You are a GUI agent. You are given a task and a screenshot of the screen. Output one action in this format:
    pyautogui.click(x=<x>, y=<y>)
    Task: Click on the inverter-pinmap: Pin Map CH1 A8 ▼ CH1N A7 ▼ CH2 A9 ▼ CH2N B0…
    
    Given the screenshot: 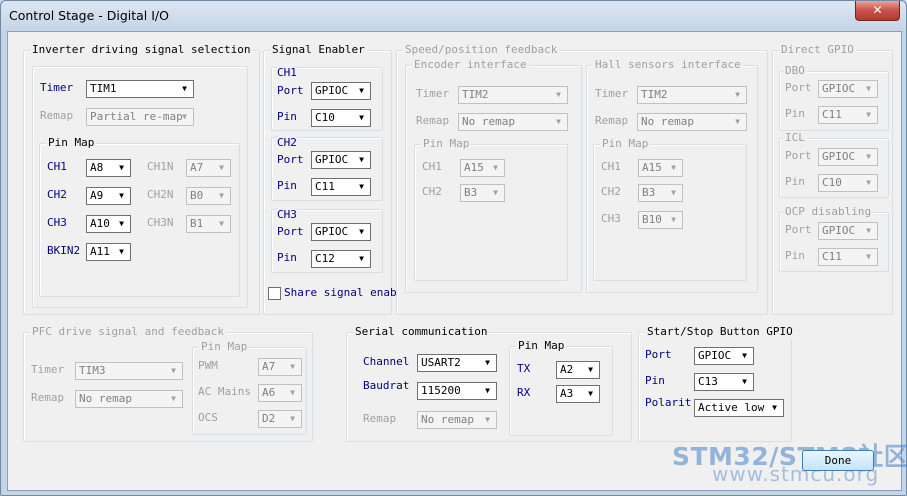 What is the action you would take?
    pyautogui.click(x=139, y=216)
    